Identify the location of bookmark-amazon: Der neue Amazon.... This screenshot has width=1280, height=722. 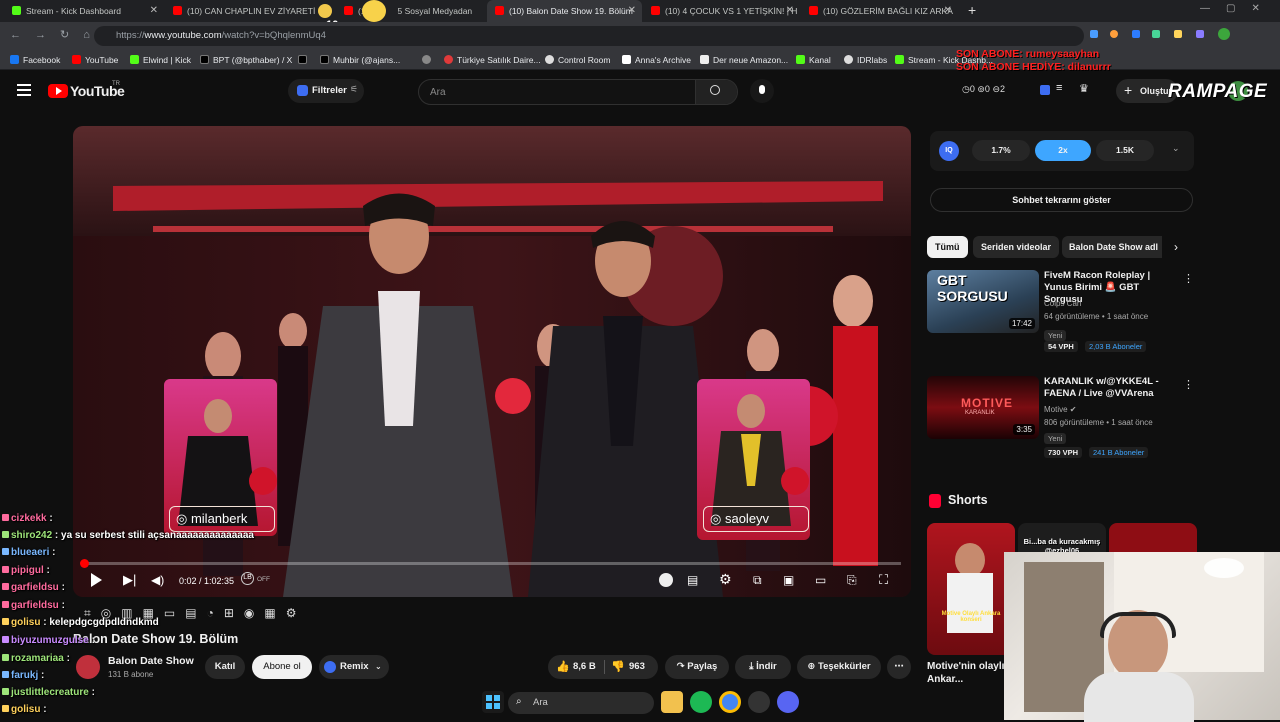
(744, 60).